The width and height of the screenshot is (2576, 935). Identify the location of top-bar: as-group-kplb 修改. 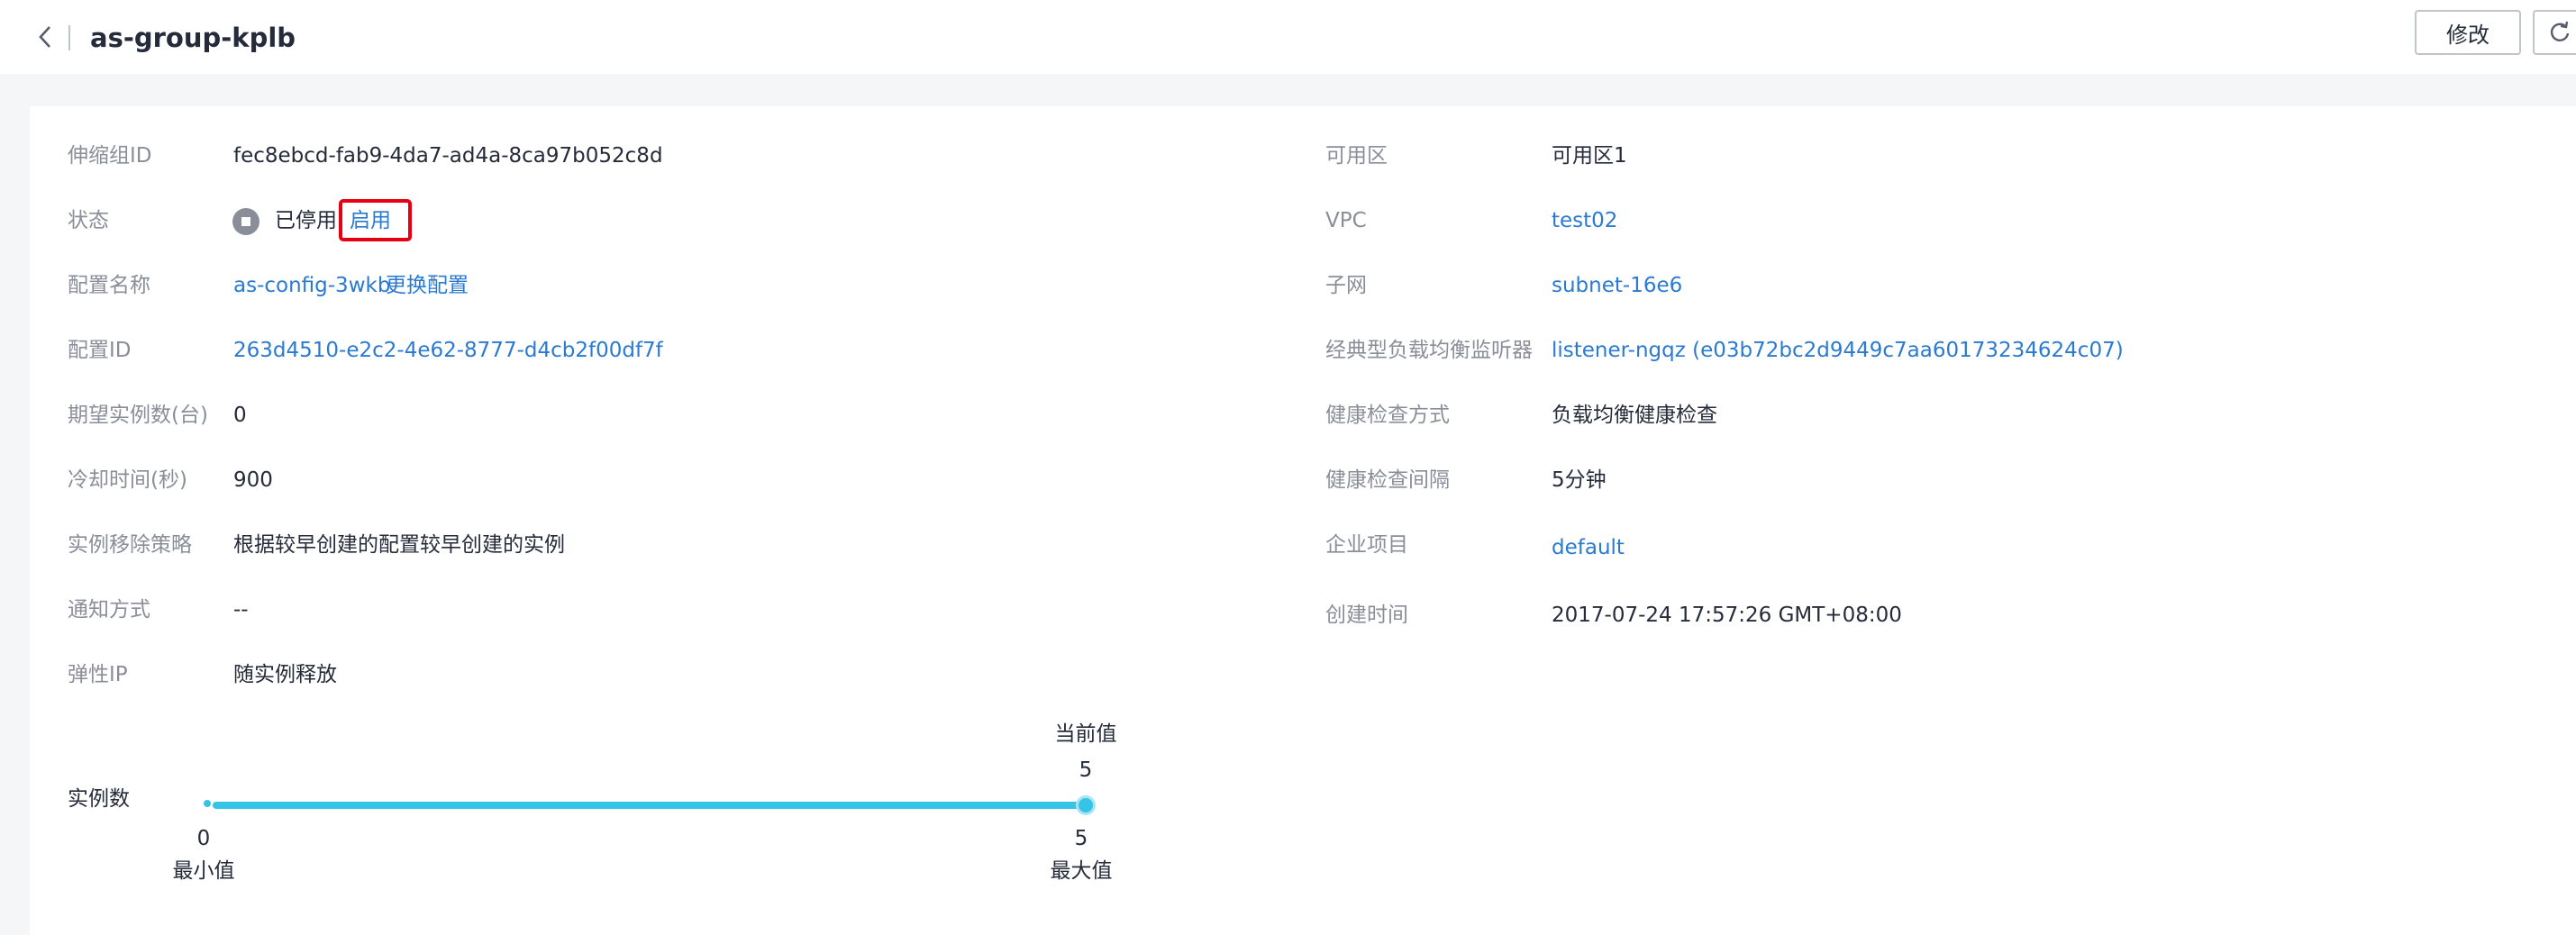
(1288, 37).